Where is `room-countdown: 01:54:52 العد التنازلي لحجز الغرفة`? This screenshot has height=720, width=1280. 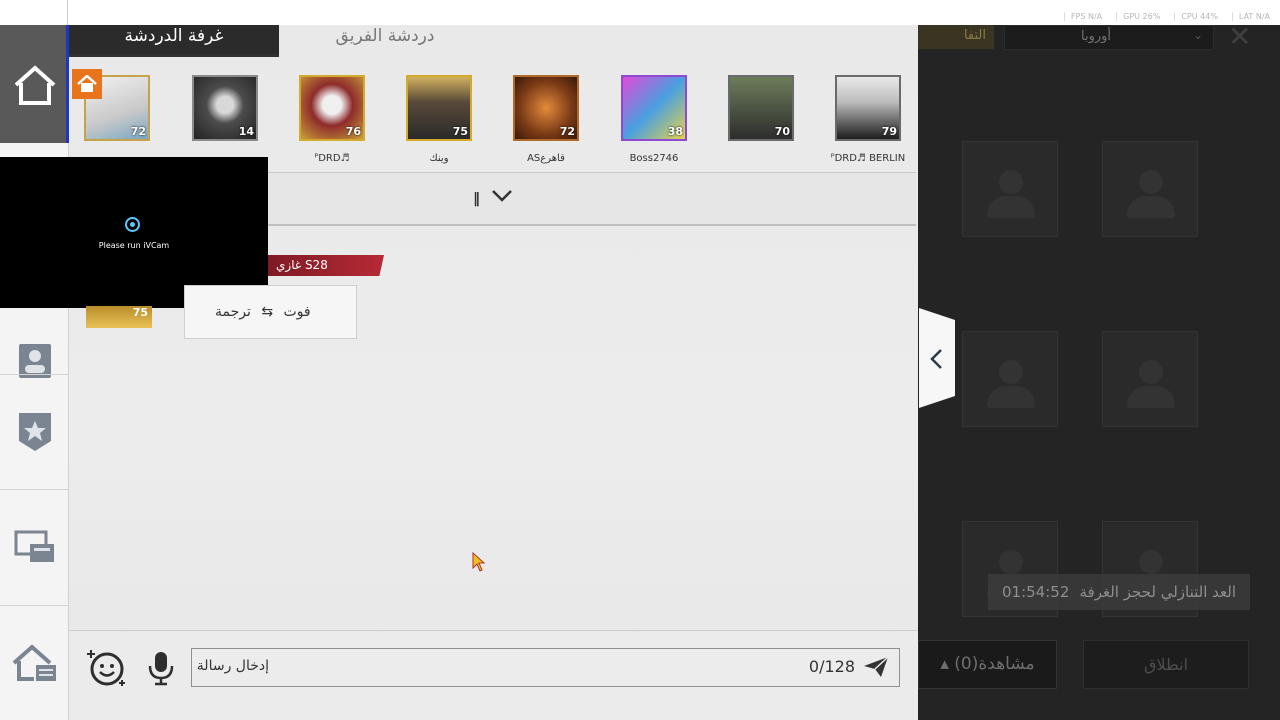
room-countdown: 01:54:52 العد التنازلي لحجز الغرفة is located at coordinates (1119, 592).